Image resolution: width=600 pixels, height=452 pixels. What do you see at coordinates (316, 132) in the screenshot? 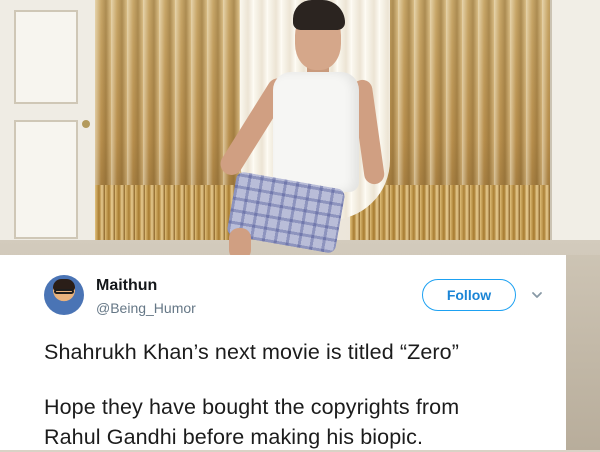
I see `person-vest` at bounding box center [316, 132].